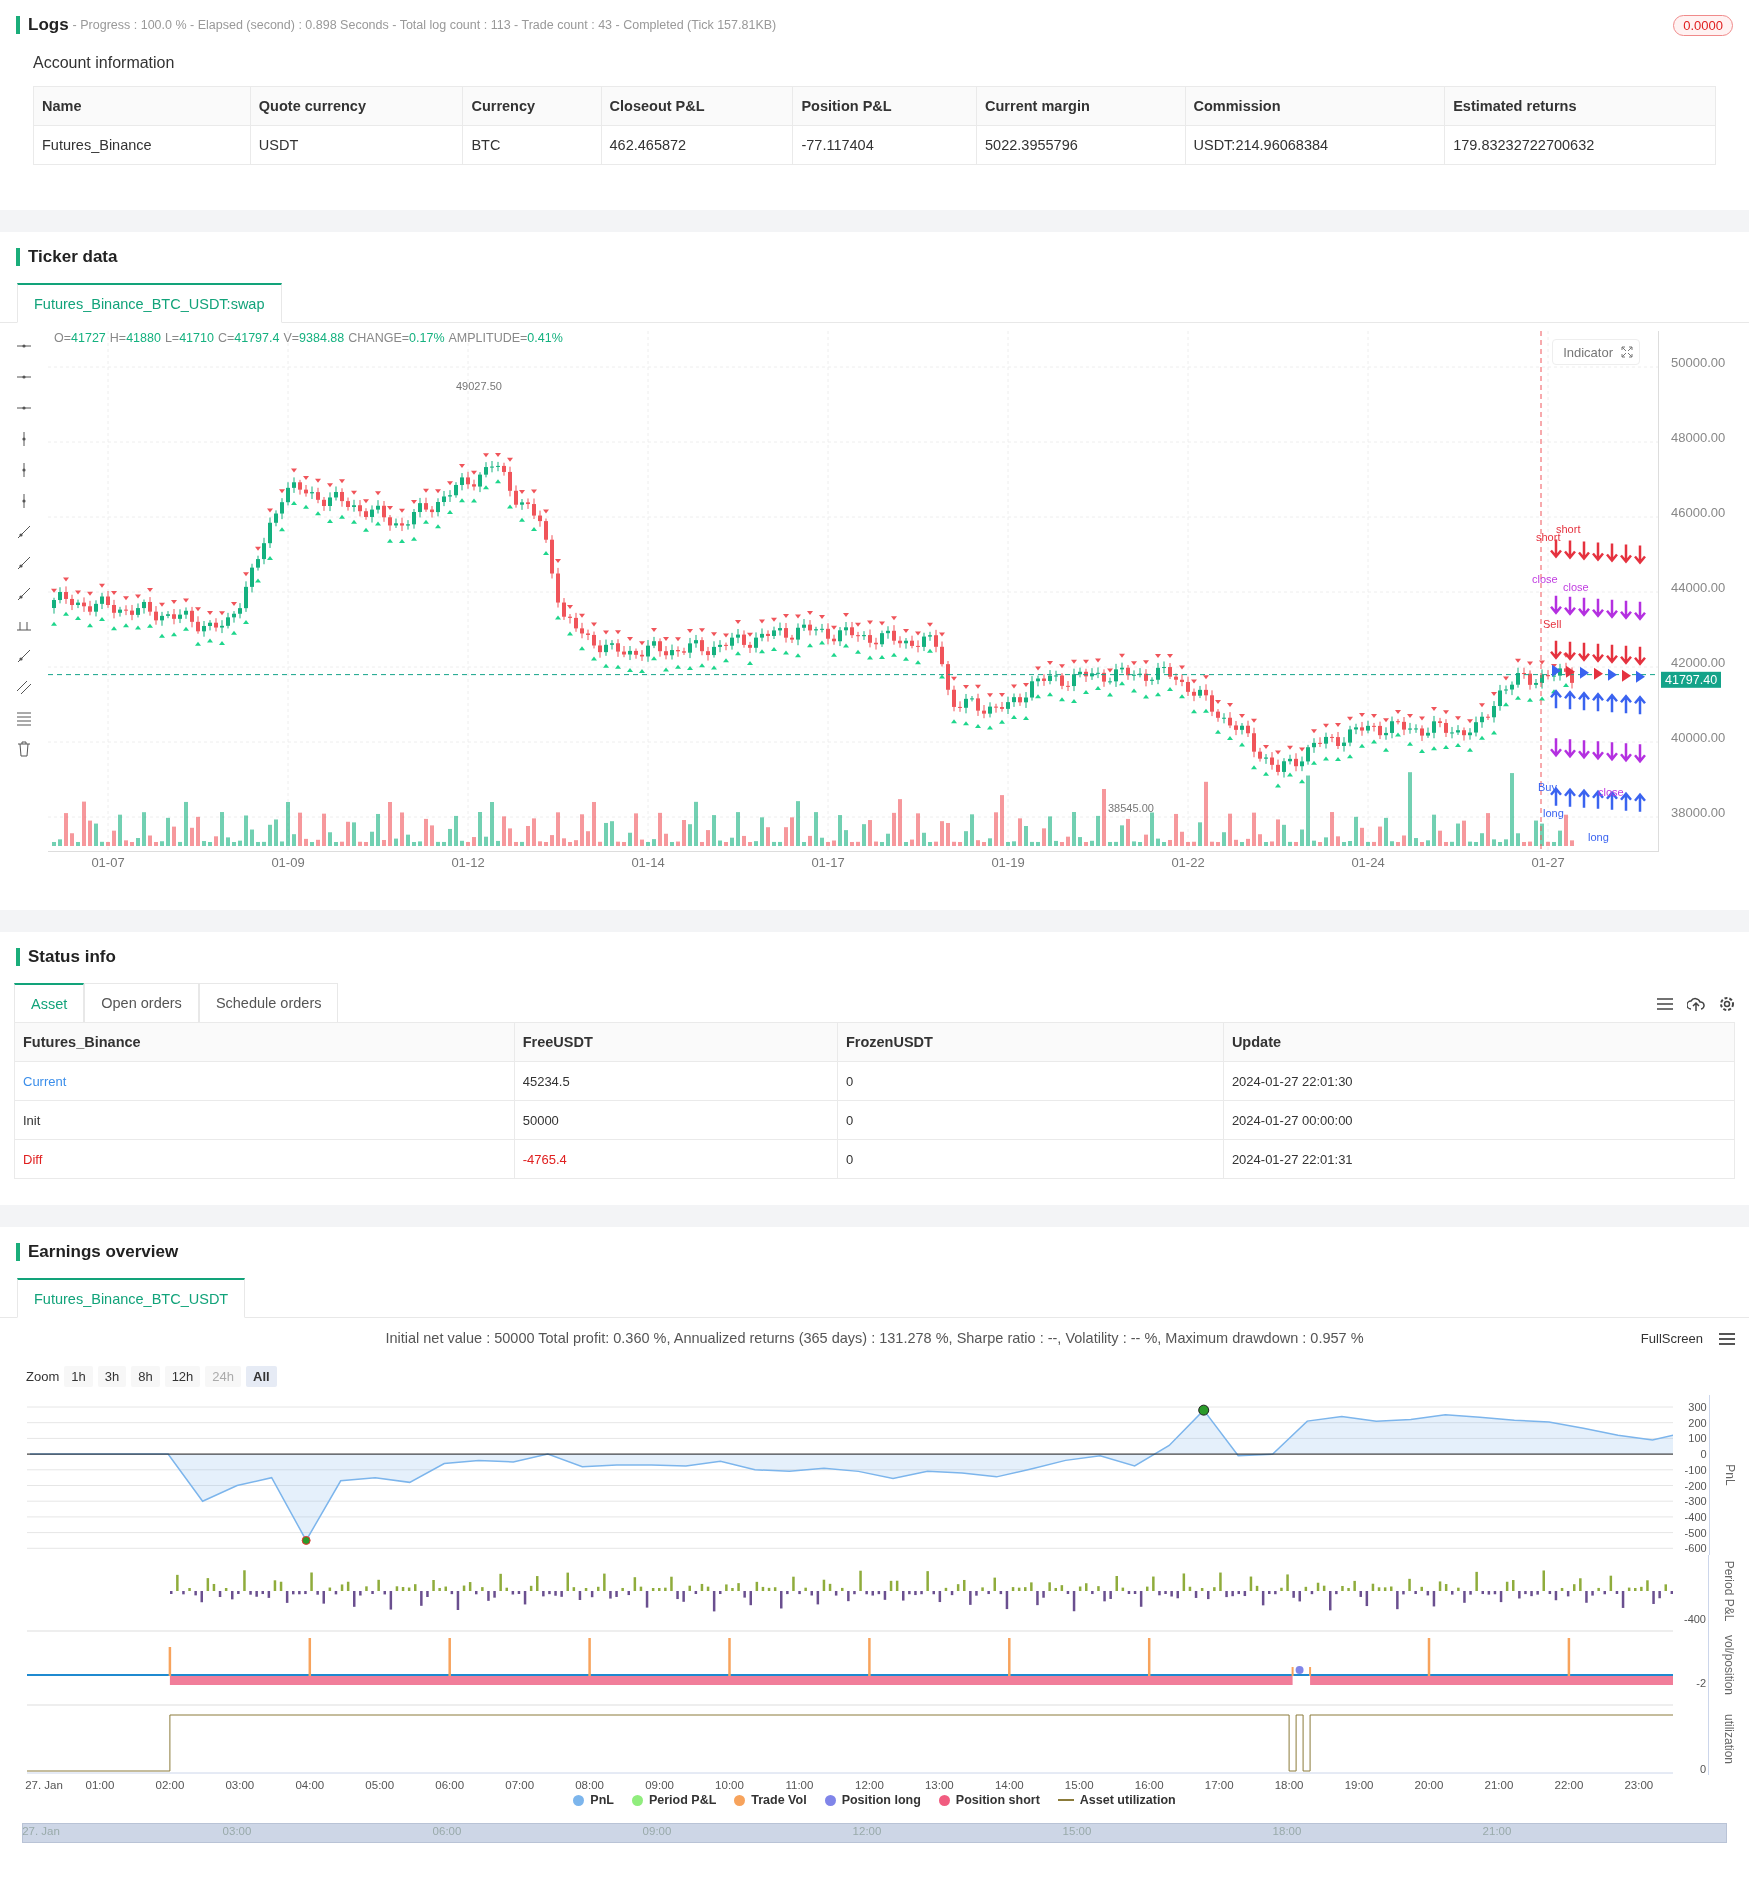 This screenshot has height=1891, width=1749. What do you see at coordinates (1729, 1475) in the screenshot?
I see `axis-title: PnL` at bounding box center [1729, 1475].